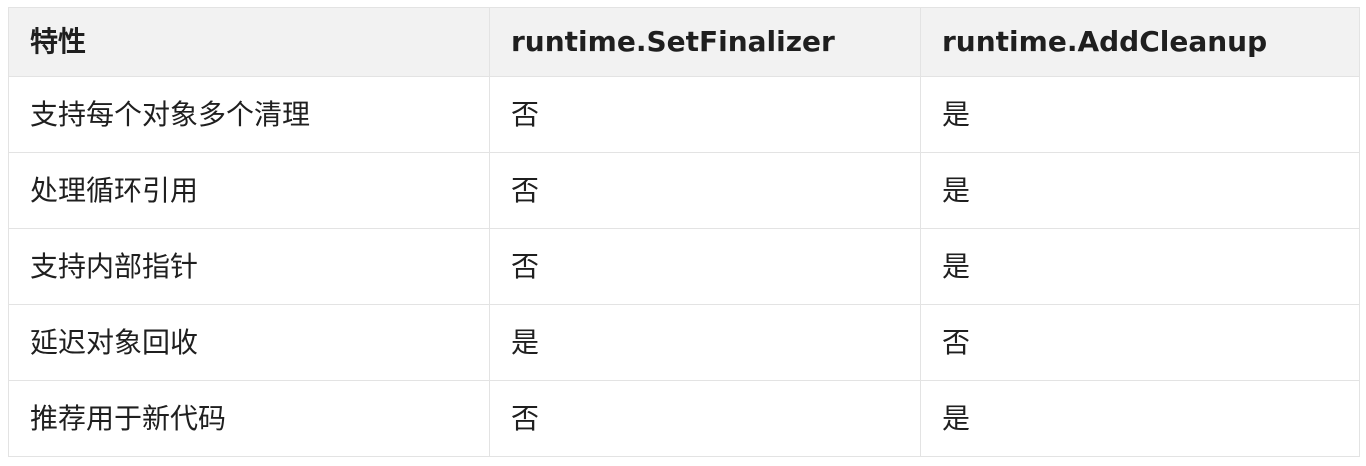  What do you see at coordinates (705, 42) in the screenshot?
I see `header-setfinalizer: runtime.SetFinalizer` at bounding box center [705, 42].